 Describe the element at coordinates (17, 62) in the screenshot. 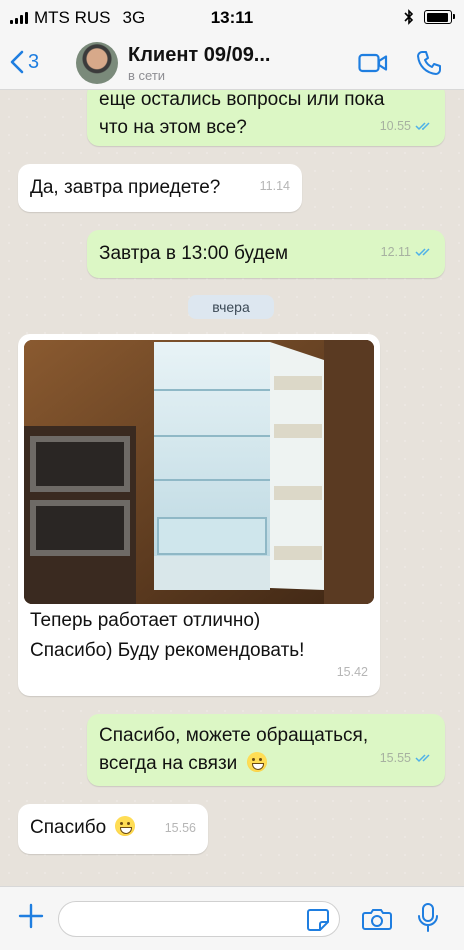

I see `chevron-left-icon` at that location.